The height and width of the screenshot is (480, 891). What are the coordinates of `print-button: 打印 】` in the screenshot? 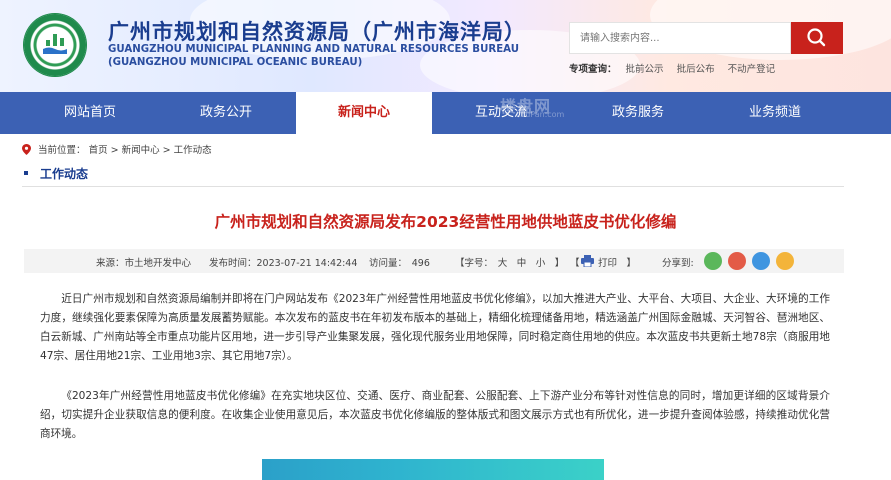 It's located at (617, 262).